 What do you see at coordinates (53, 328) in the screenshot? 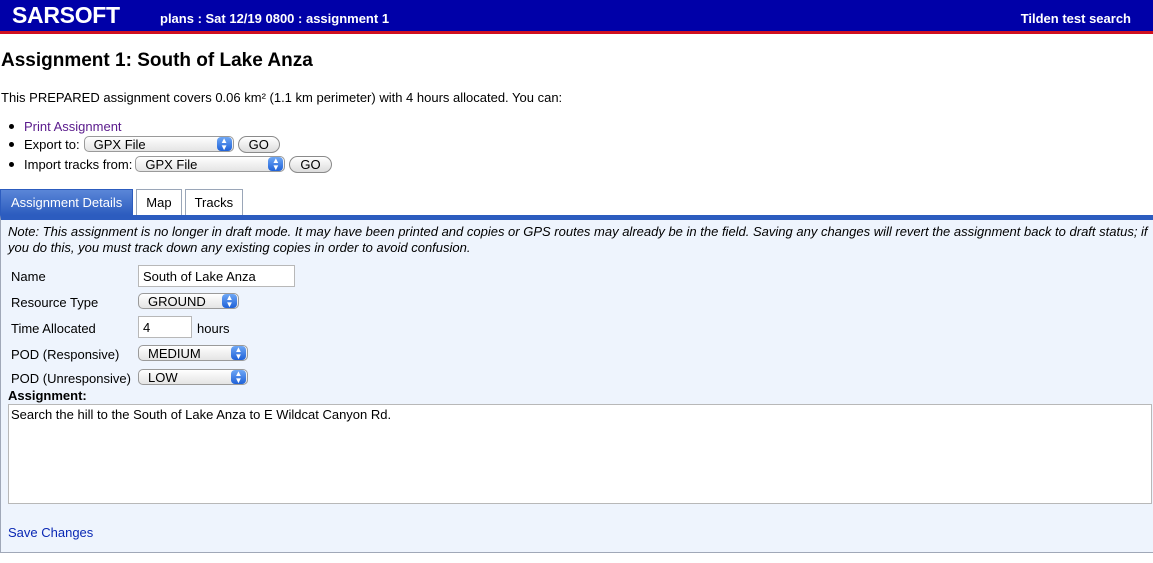
I see `time-allocated-label: Time Allocated` at bounding box center [53, 328].